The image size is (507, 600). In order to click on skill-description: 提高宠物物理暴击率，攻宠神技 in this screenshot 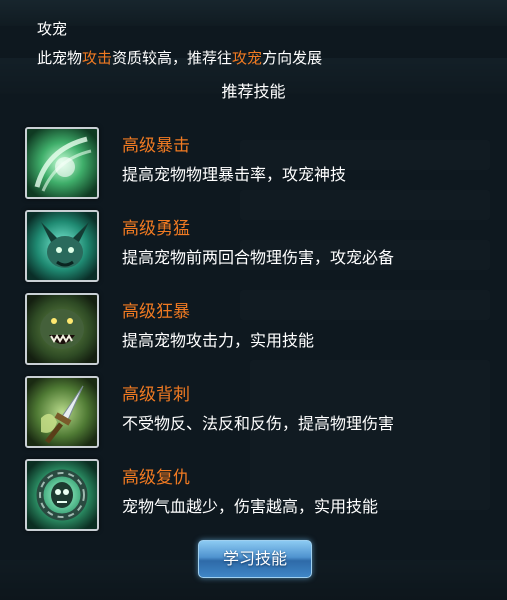, I will do `click(234, 174)`.